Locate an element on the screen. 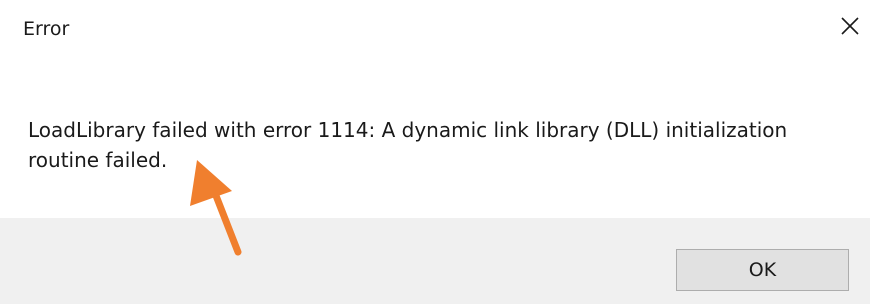 This screenshot has height=304, width=870. close-icon is located at coordinates (850, 26).